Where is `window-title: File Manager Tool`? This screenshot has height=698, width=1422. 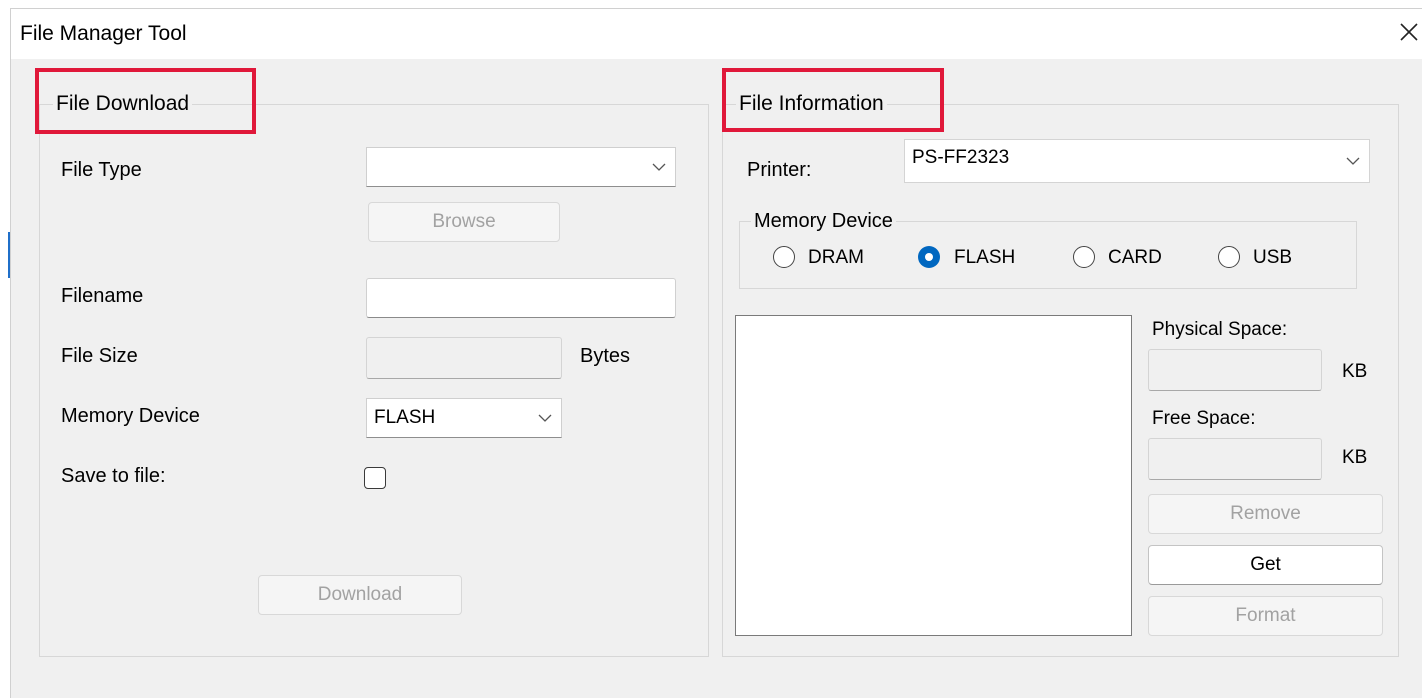 window-title: File Manager Tool is located at coordinates (103, 33).